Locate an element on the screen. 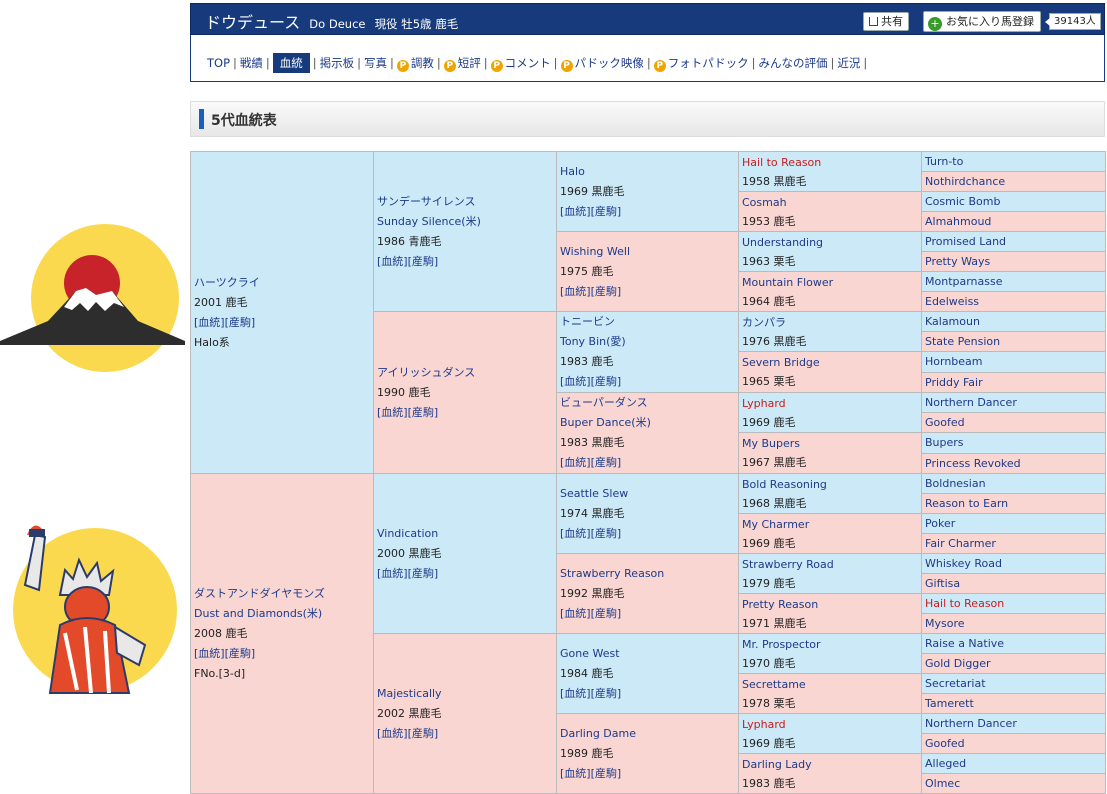 This screenshot has height=794, width=1107. nav-link-1: 戦績 is located at coordinates (251, 63).